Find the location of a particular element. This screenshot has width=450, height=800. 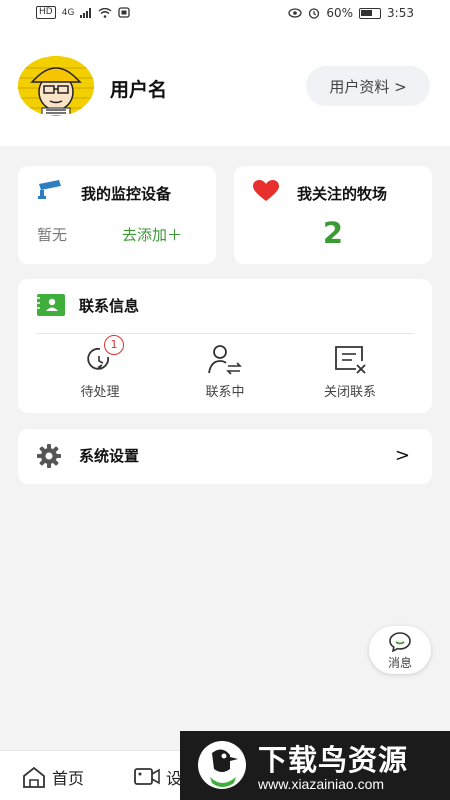

notification-icon is located at coordinates (124, 12).